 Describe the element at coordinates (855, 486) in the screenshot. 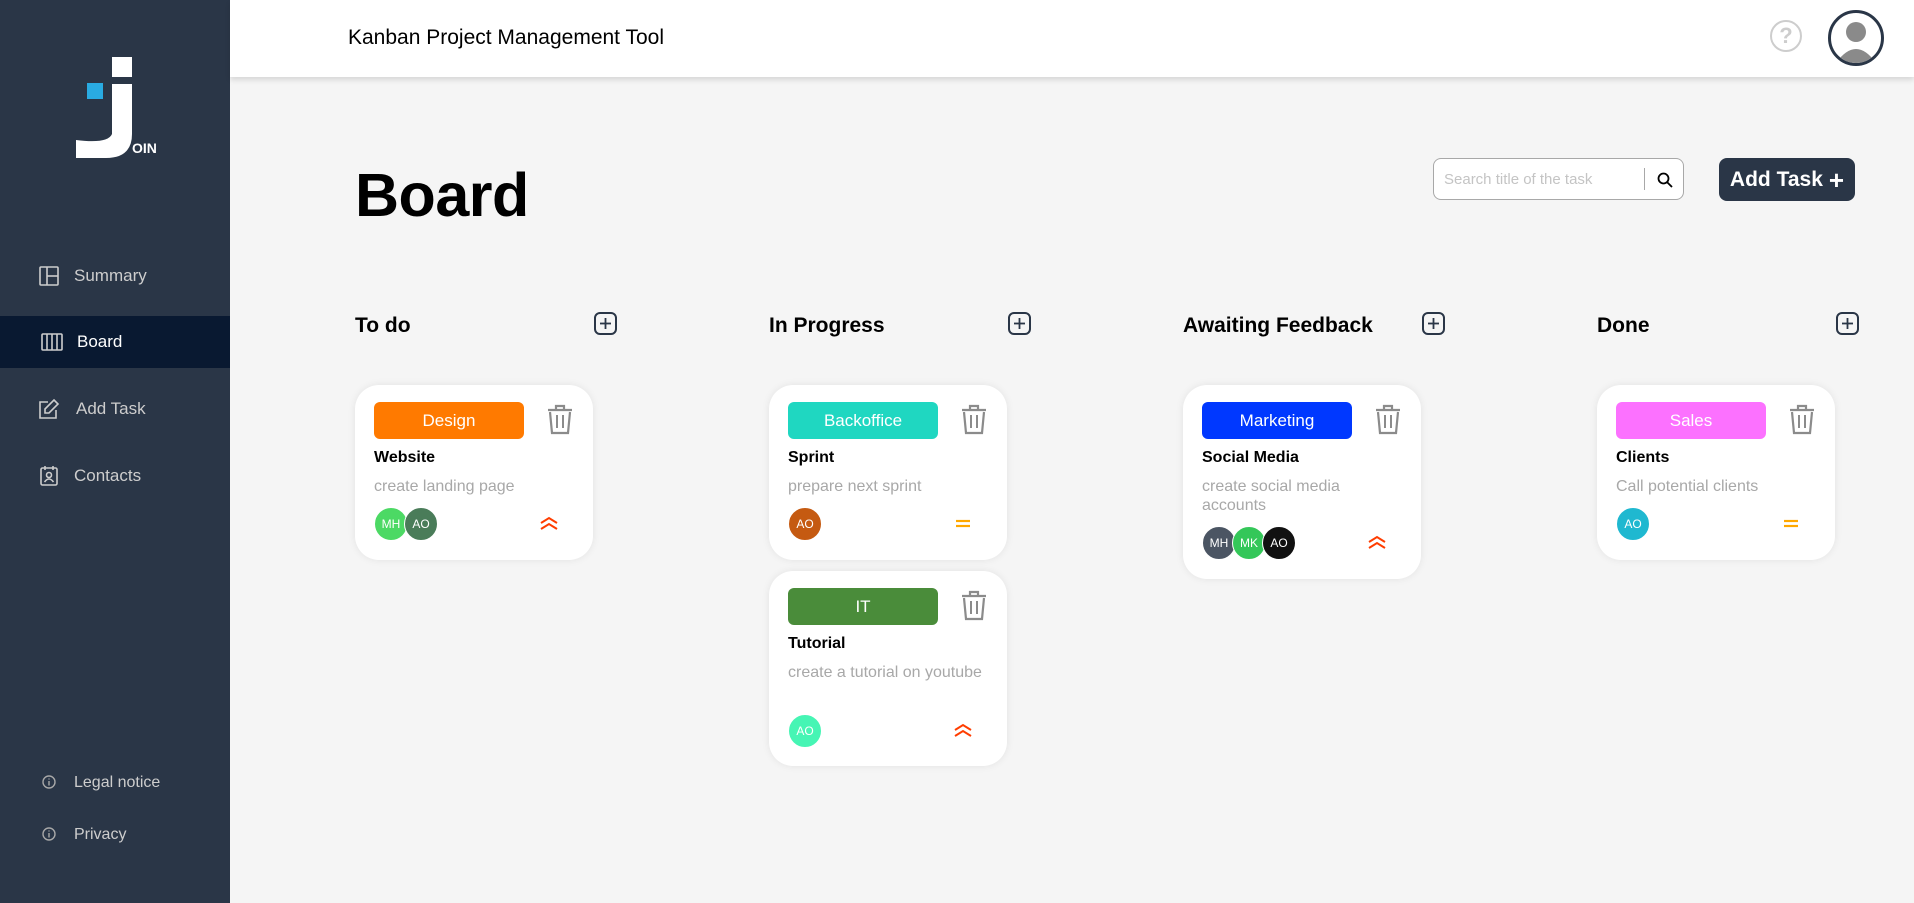

I see `card-description: prepare next sprint` at that location.